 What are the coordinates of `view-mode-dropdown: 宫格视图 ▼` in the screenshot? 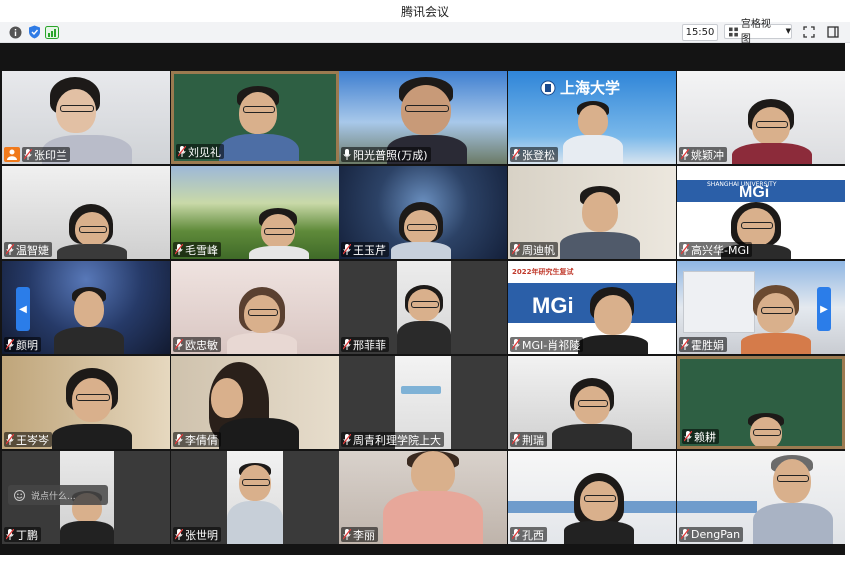 It's located at (758, 32).